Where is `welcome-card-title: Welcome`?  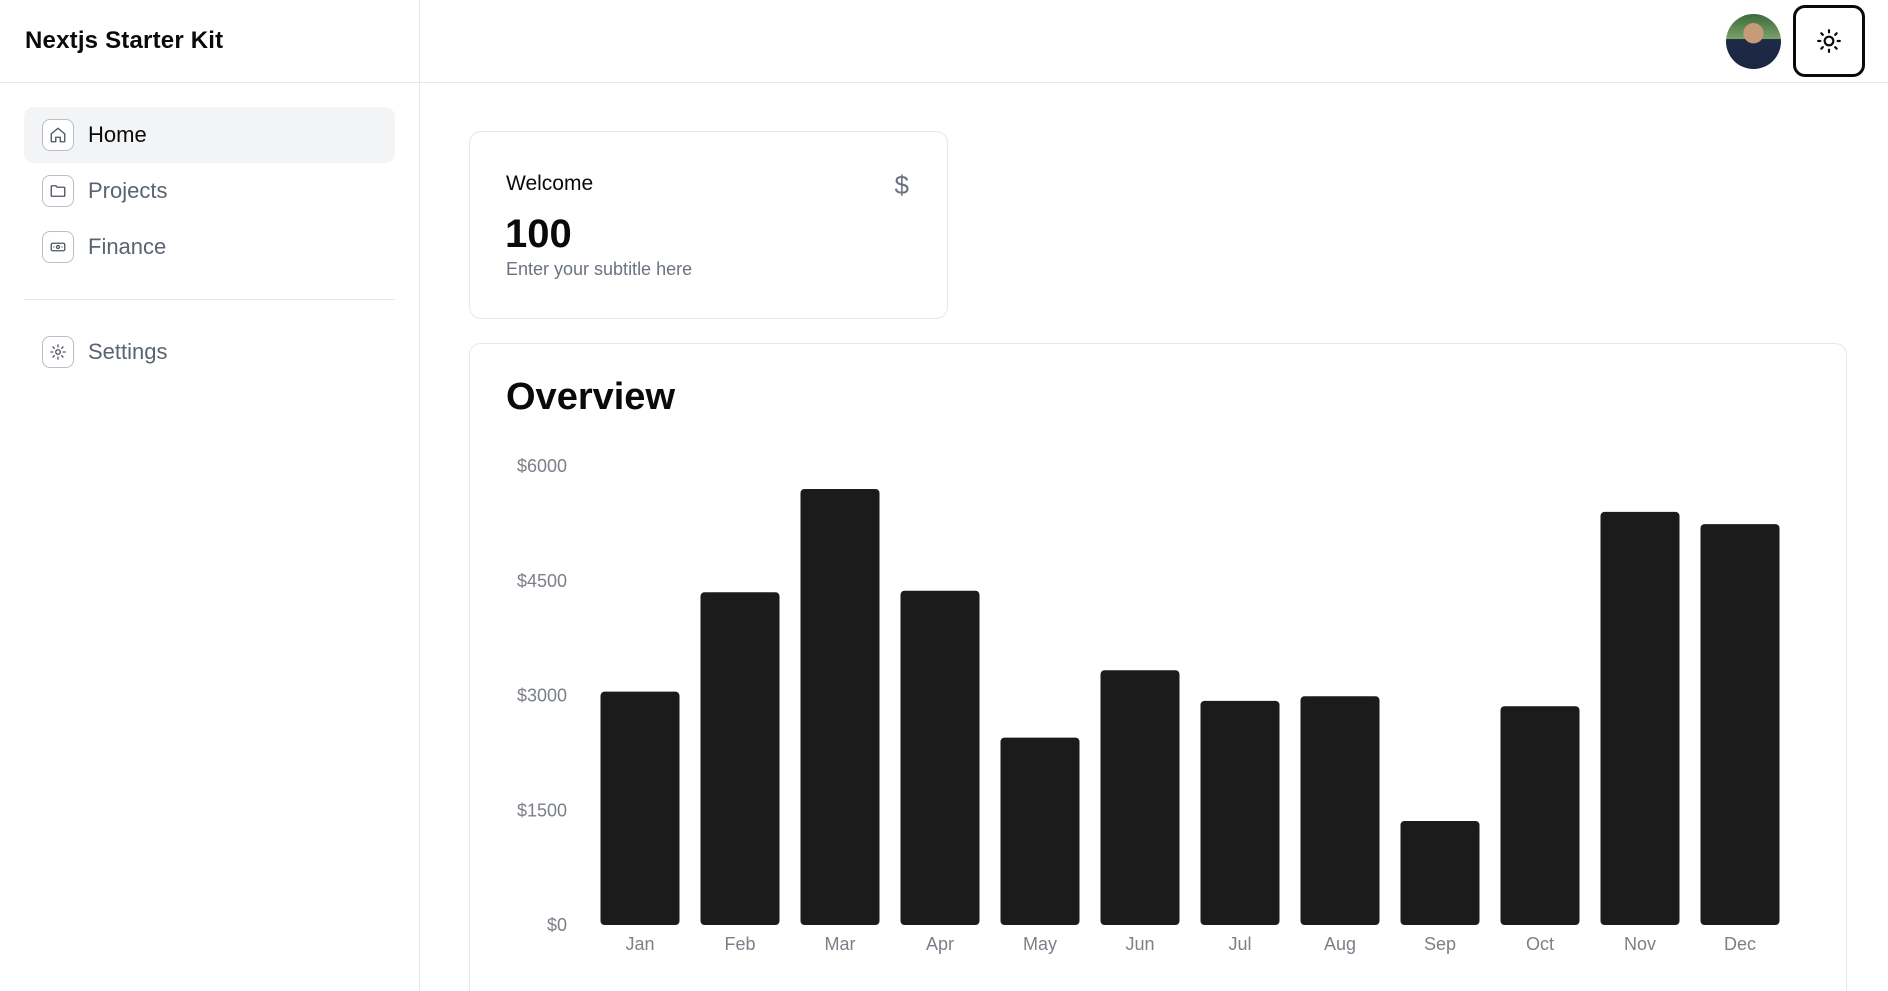
welcome-card-title: Welcome is located at coordinates (550, 183).